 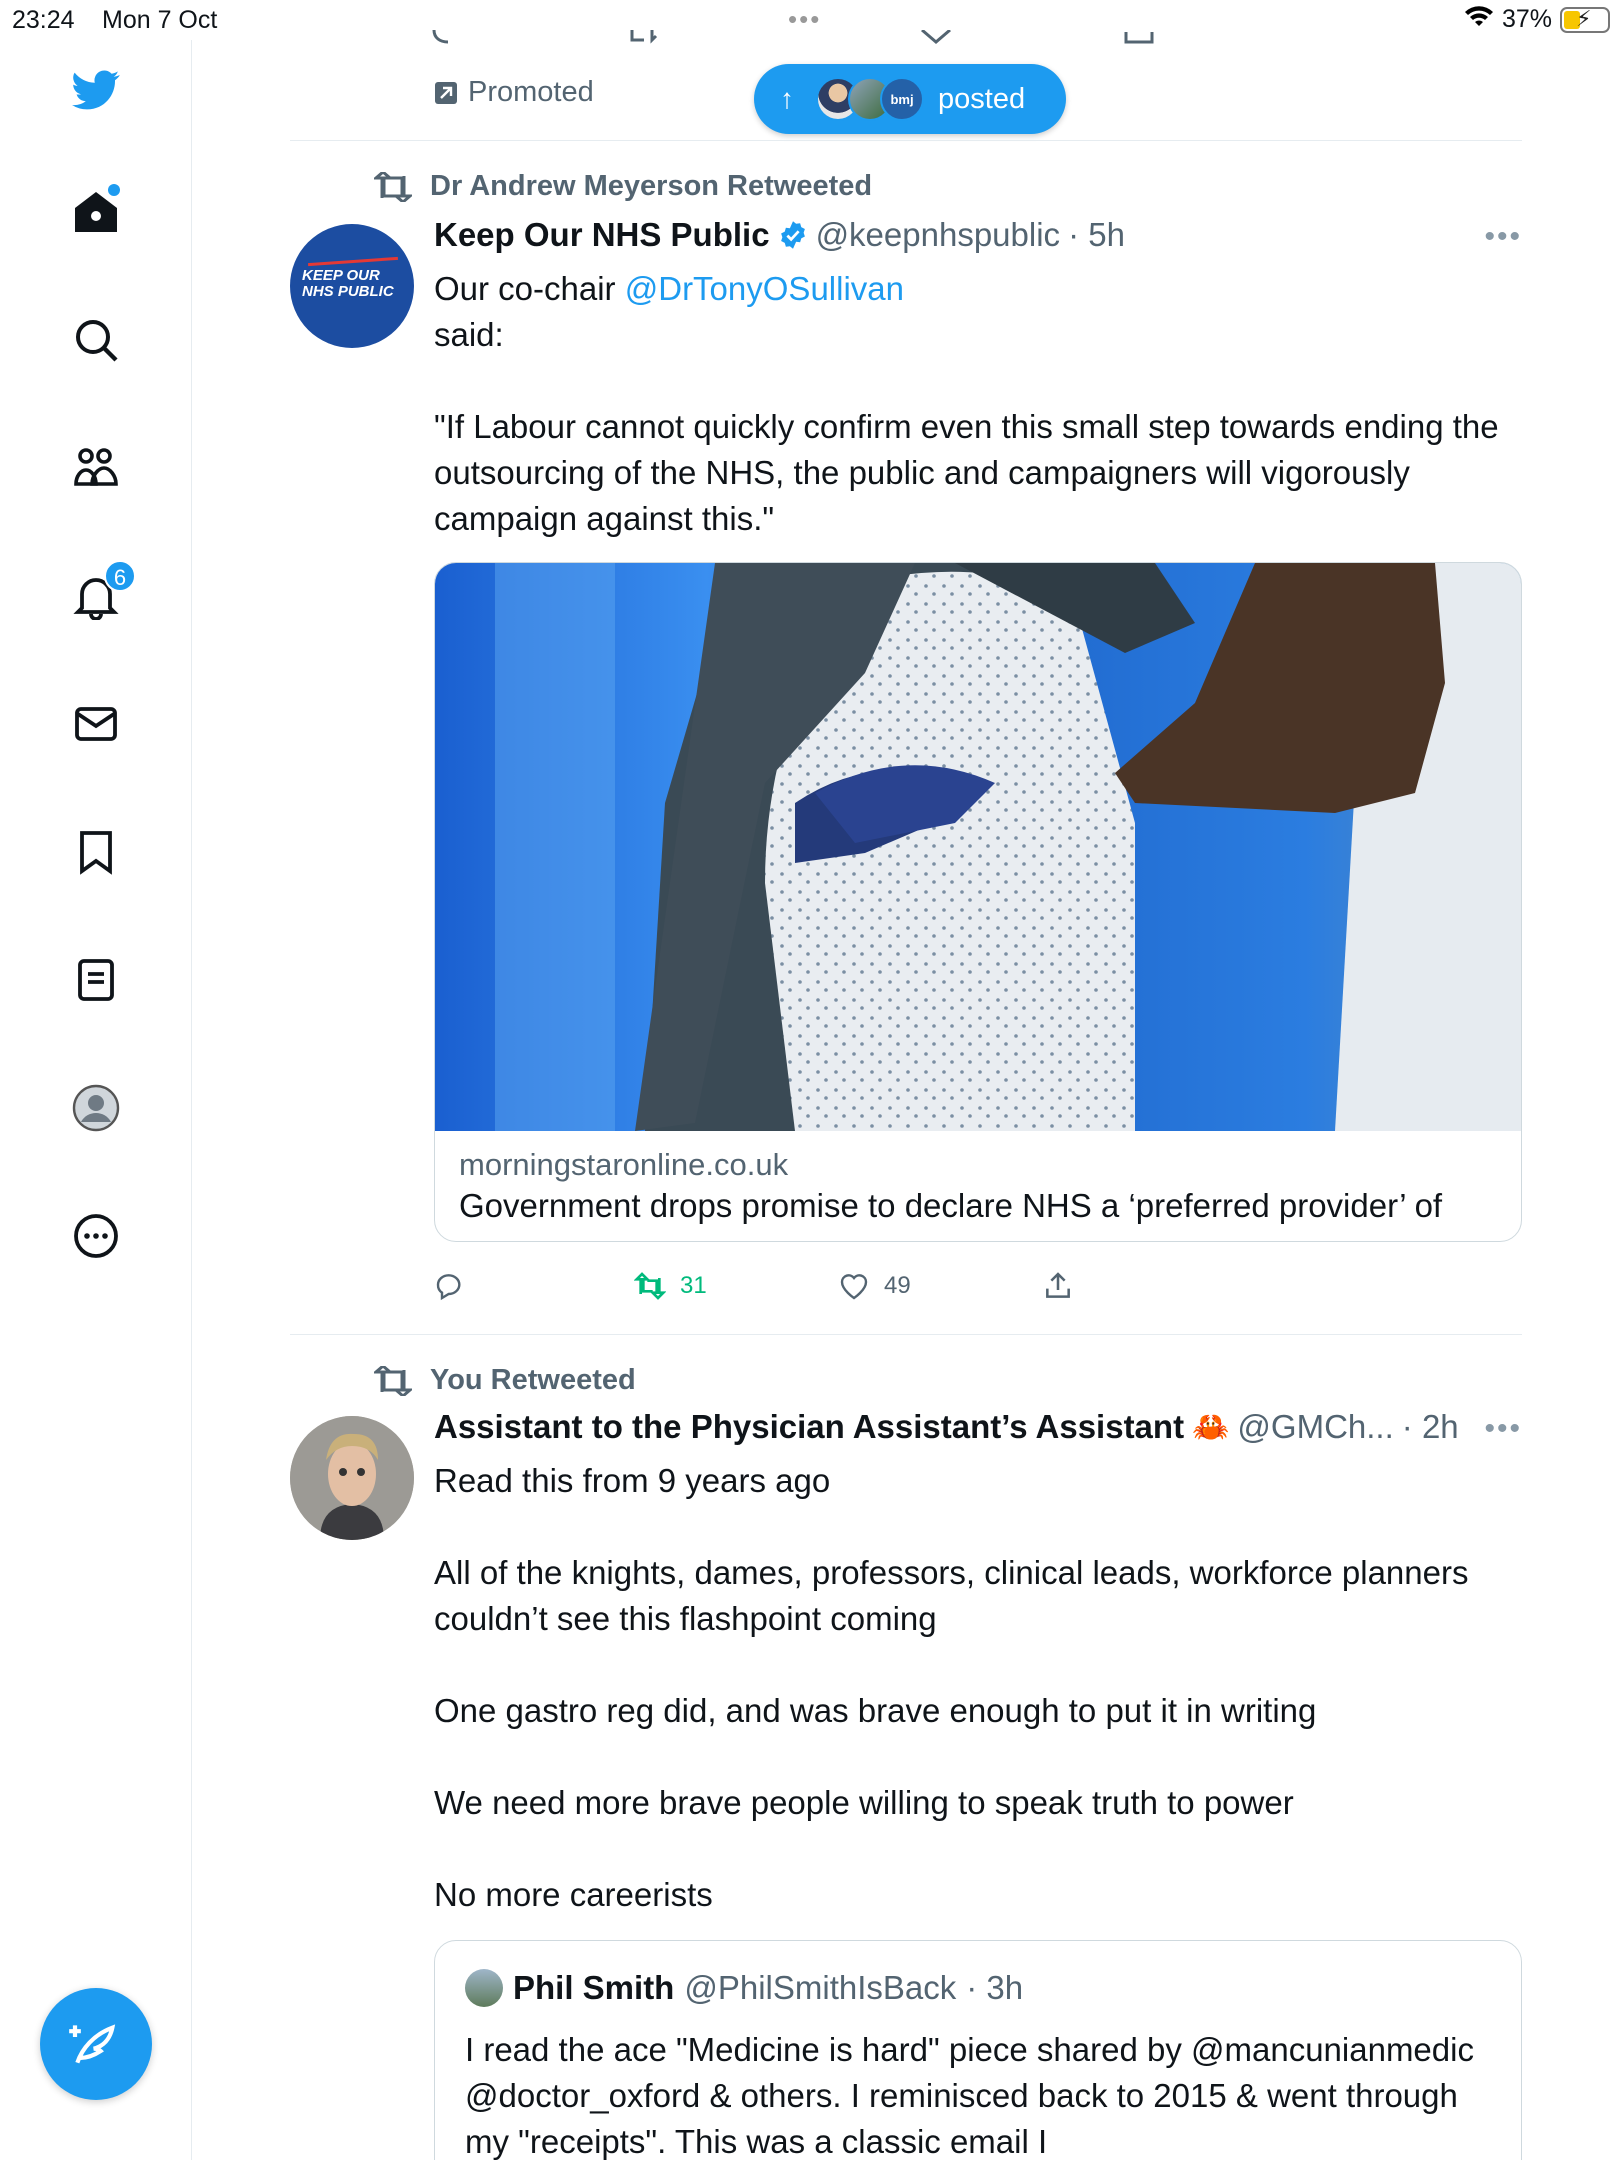 What do you see at coordinates (1096, 235) in the screenshot?
I see `tweet-time: · 5h` at bounding box center [1096, 235].